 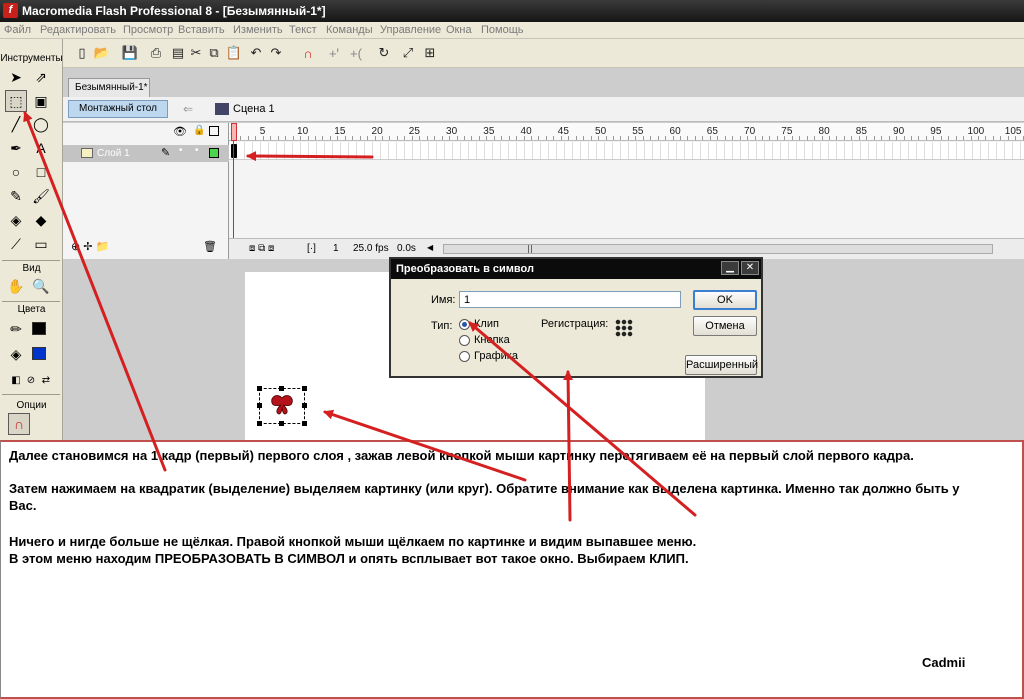 What do you see at coordinates (46, 380) in the screenshot?
I see `swap-colors-icon: ⇄` at bounding box center [46, 380].